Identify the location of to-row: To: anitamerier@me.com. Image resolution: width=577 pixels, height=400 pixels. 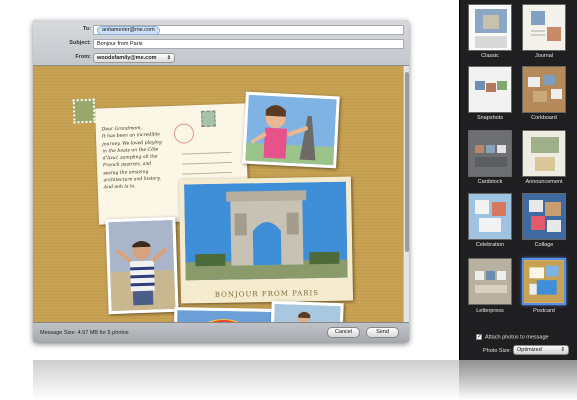
(221, 31).